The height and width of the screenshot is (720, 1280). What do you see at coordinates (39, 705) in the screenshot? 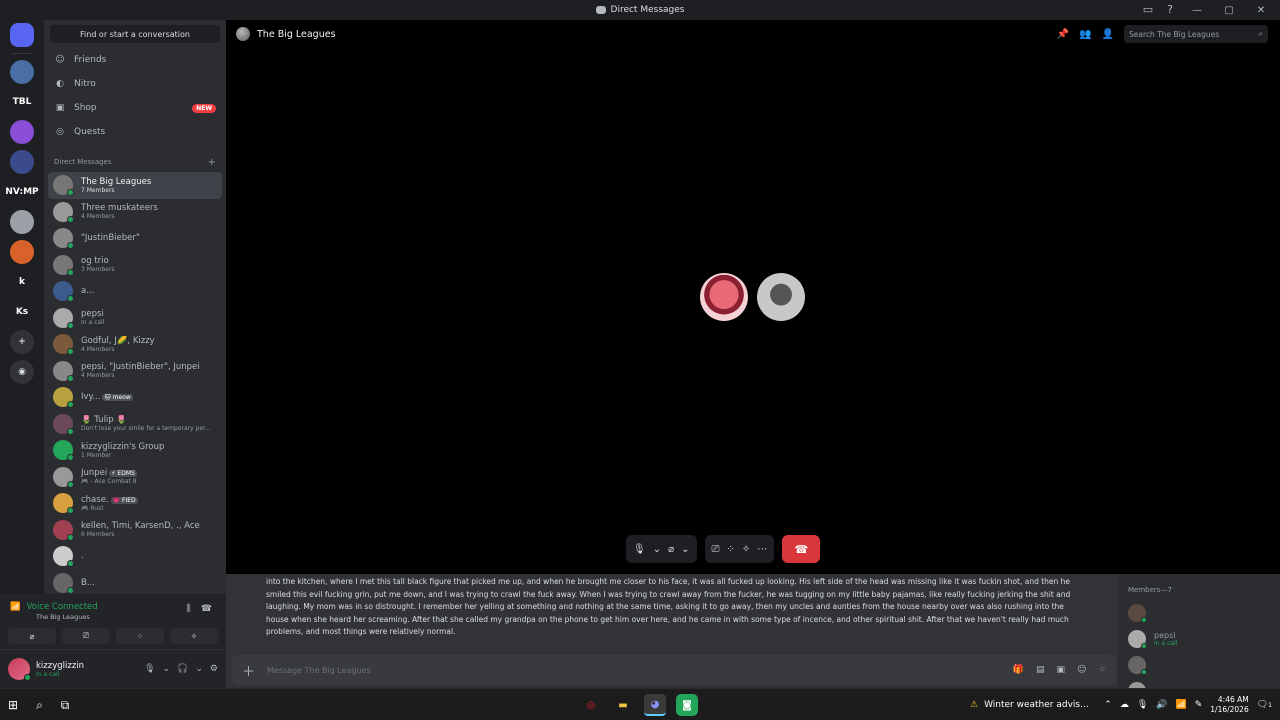
I see `search-icon: ⌕` at bounding box center [39, 705].